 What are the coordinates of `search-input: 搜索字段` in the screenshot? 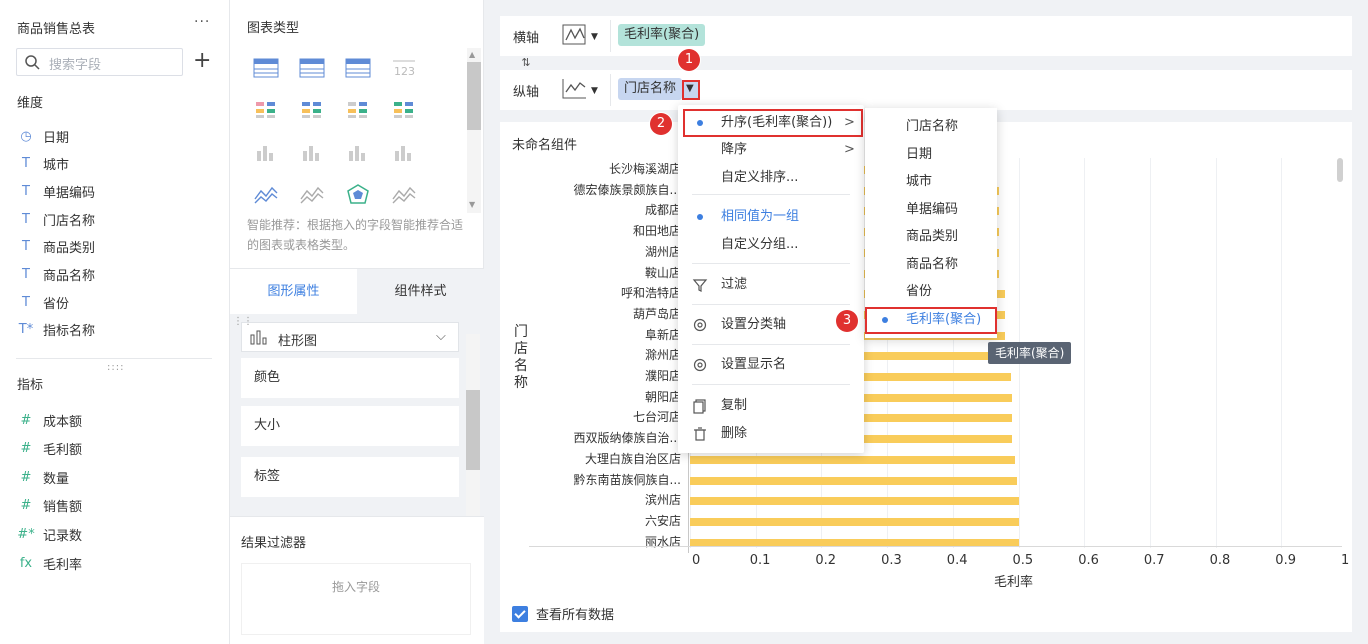 It's located at (99, 62).